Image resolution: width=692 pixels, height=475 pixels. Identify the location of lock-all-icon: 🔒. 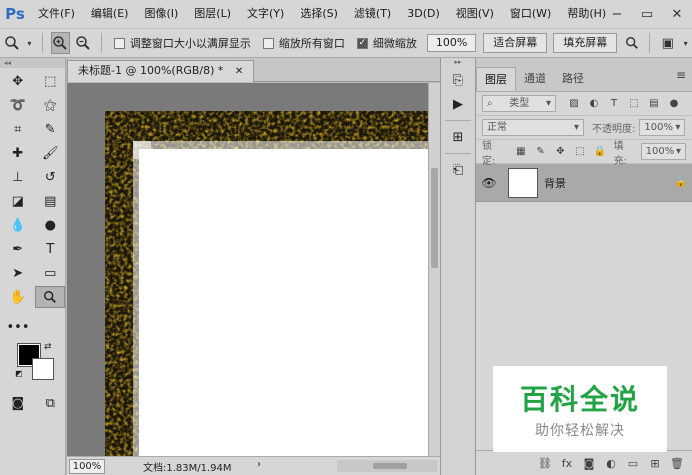
(600, 151).